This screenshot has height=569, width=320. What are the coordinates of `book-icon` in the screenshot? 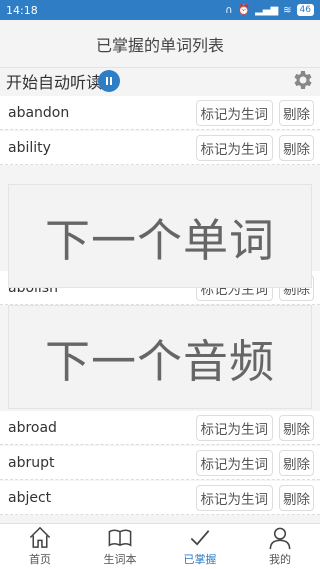 It's located at (120, 538).